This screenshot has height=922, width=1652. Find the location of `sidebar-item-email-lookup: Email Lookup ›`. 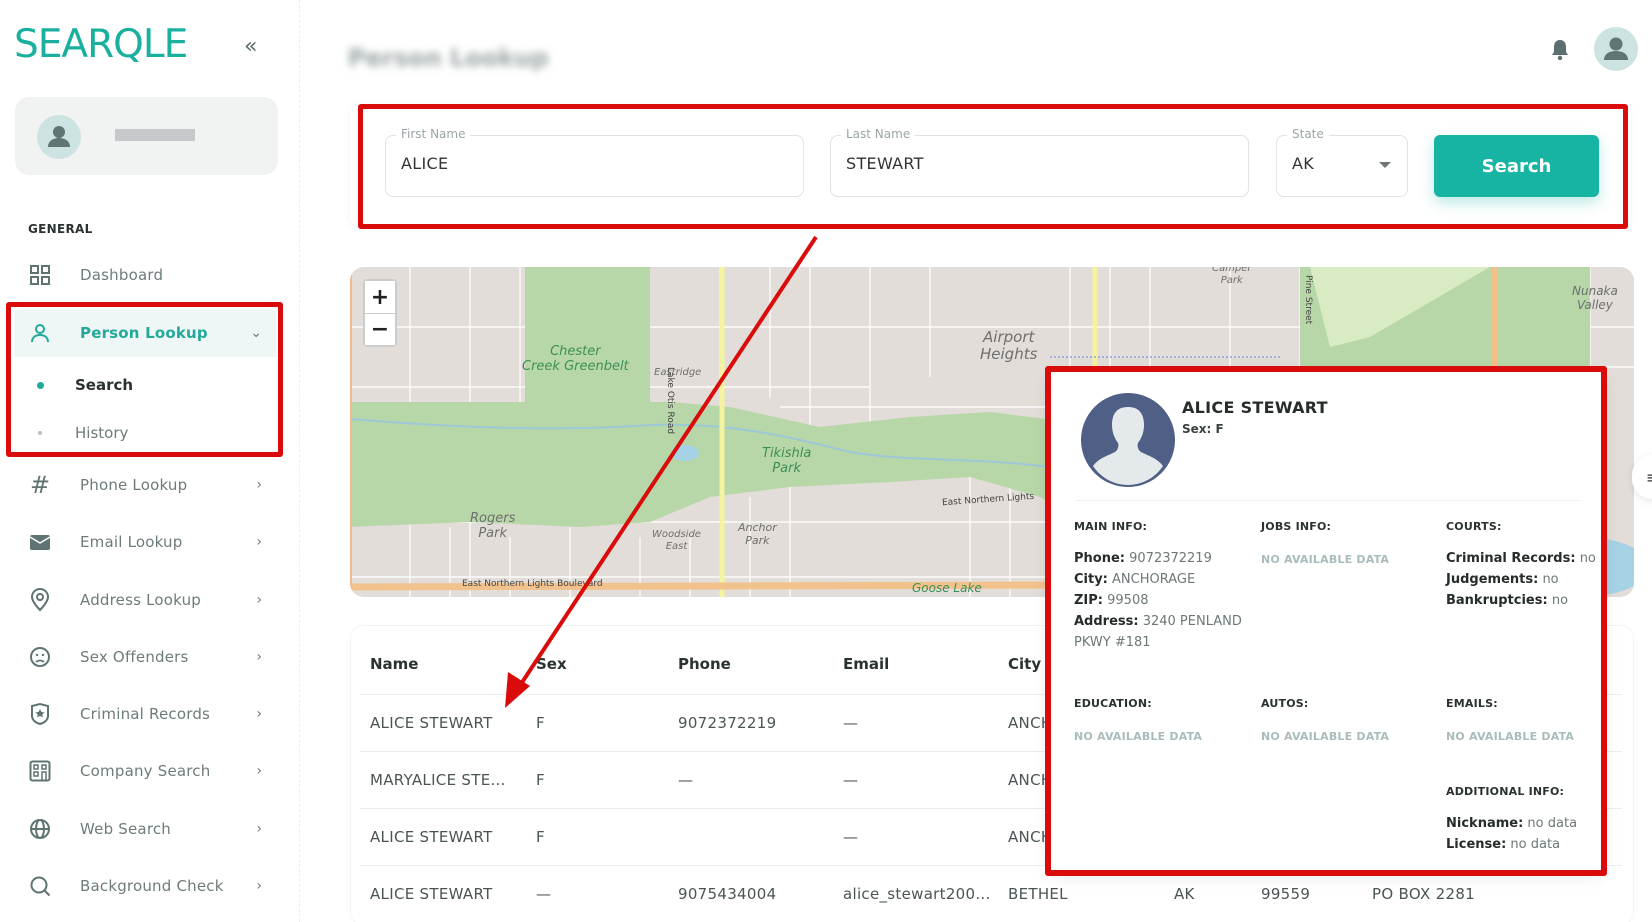

sidebar-item-email-lookup: Email Lookup › is located at coordinates (145, 542).